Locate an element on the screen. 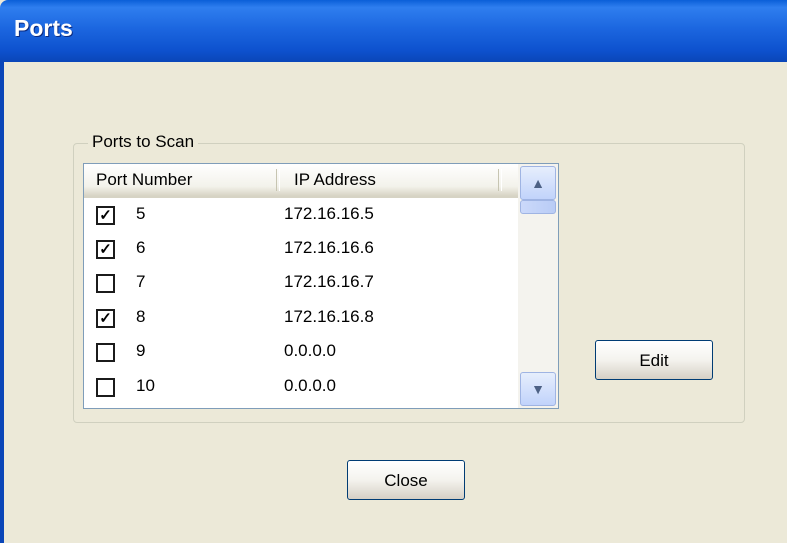 Image resolution: width=787 pixels, height=543 pixels. edit-button: Edit is located at coordinates (654, 360).